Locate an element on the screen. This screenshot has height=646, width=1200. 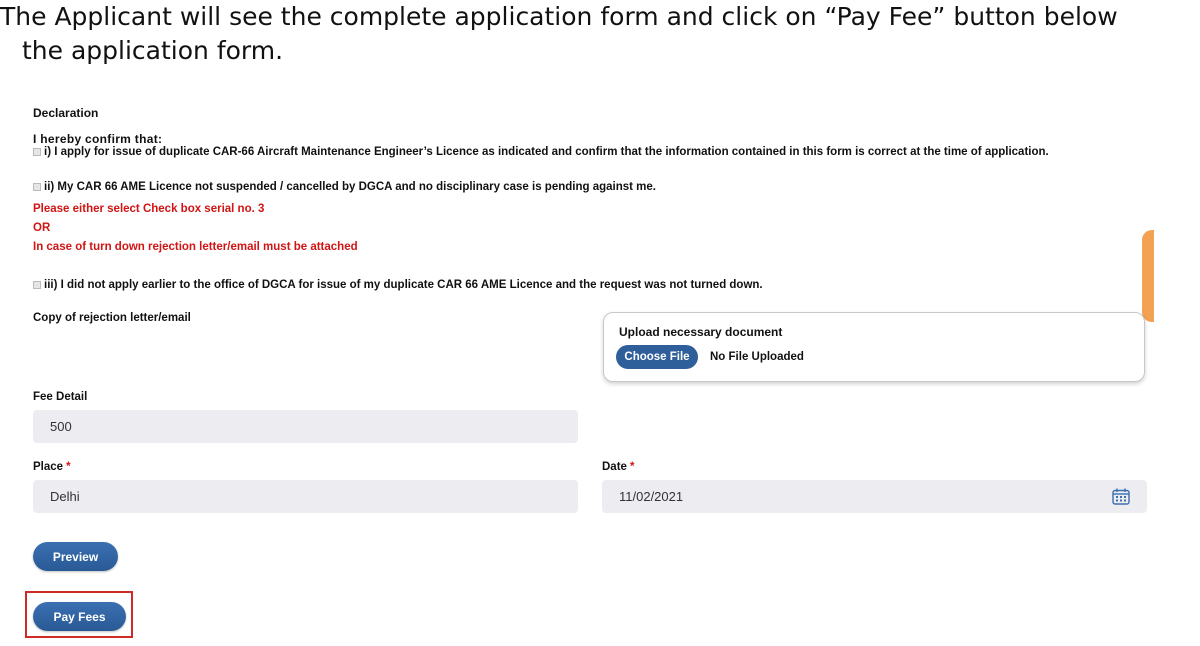
place-label: Place * is located at coordinates (52, 467).